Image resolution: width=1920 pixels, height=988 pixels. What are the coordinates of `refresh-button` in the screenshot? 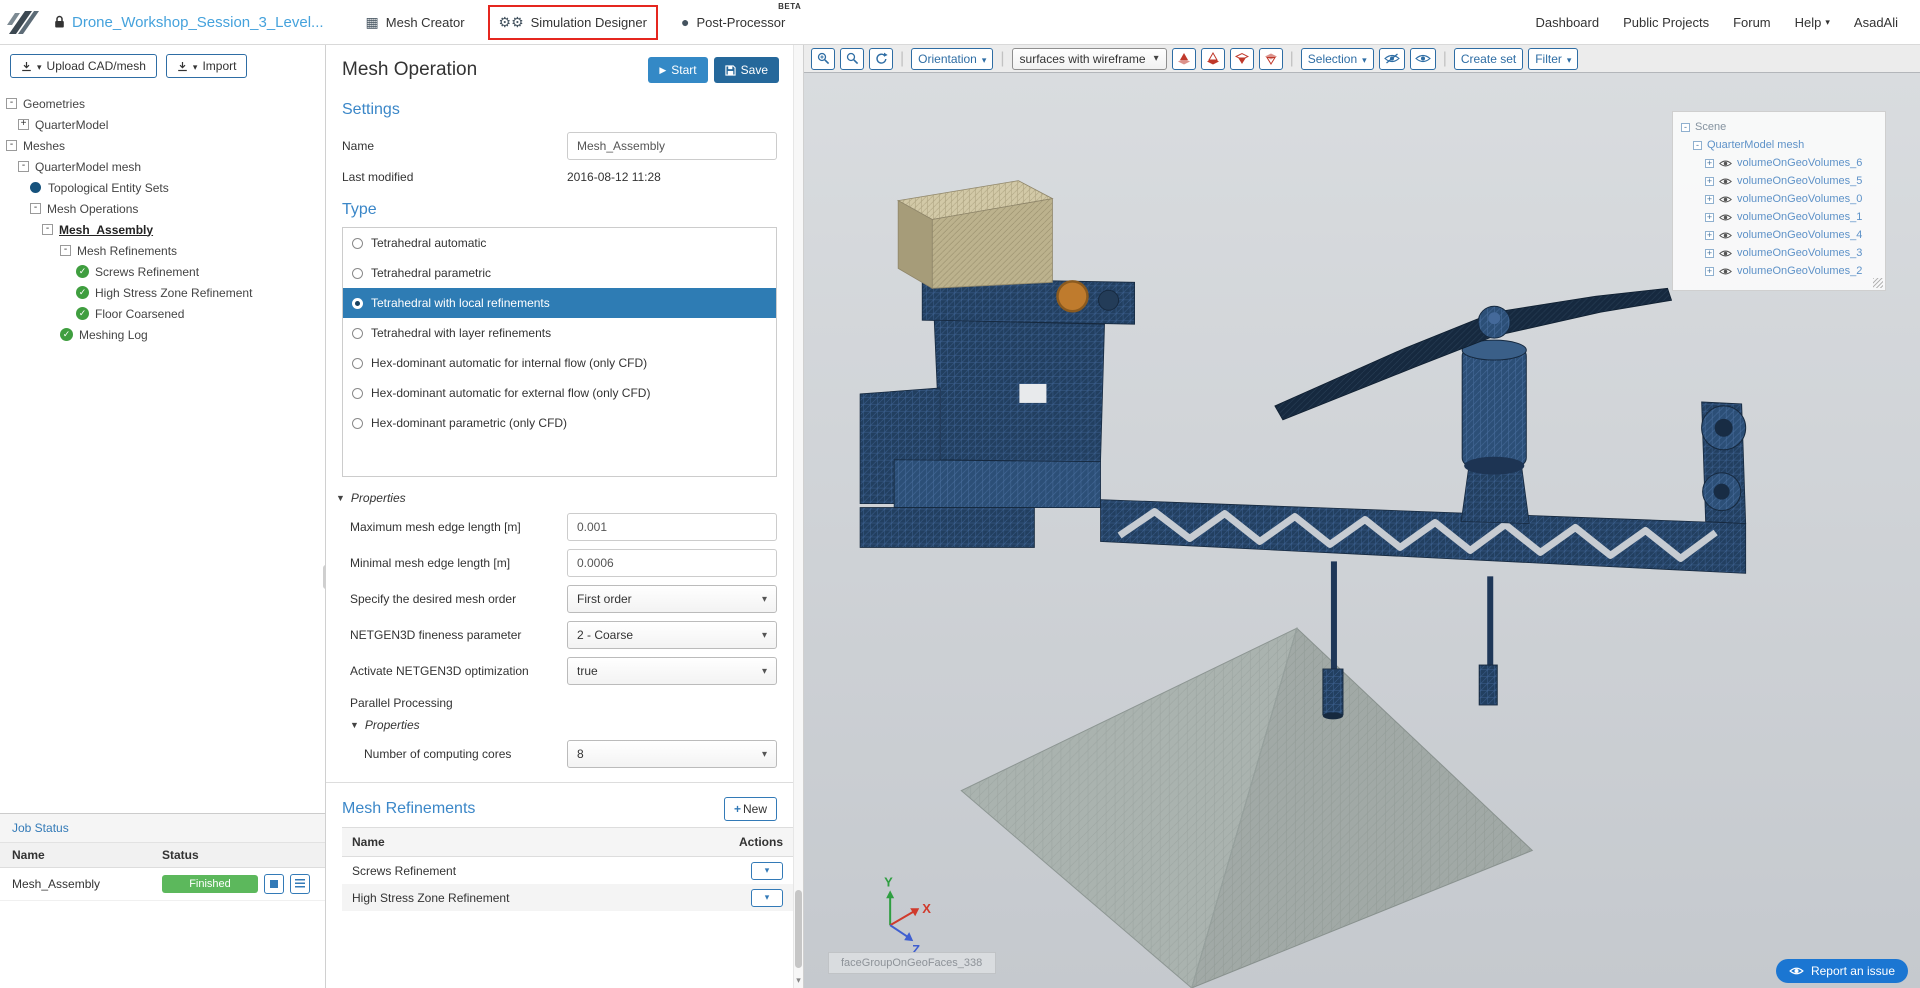 It's located at (881, 58).